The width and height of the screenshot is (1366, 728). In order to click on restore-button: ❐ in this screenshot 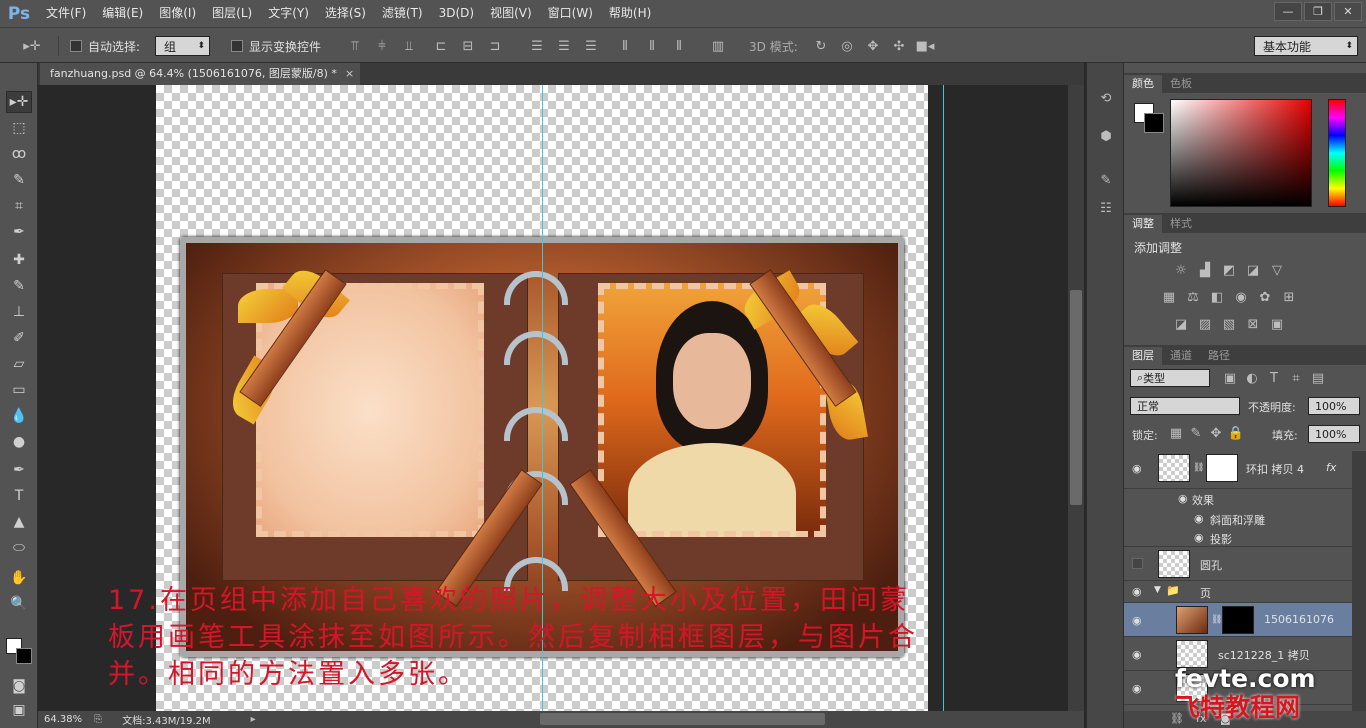, I will do `click(1318, 11)`.